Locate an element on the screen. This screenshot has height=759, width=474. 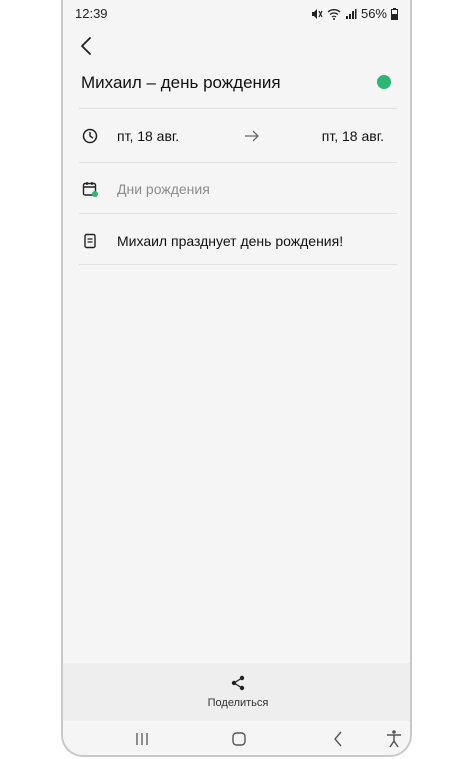
event-title-row: Михаил – день рождения is located at coordinates (239, 84).